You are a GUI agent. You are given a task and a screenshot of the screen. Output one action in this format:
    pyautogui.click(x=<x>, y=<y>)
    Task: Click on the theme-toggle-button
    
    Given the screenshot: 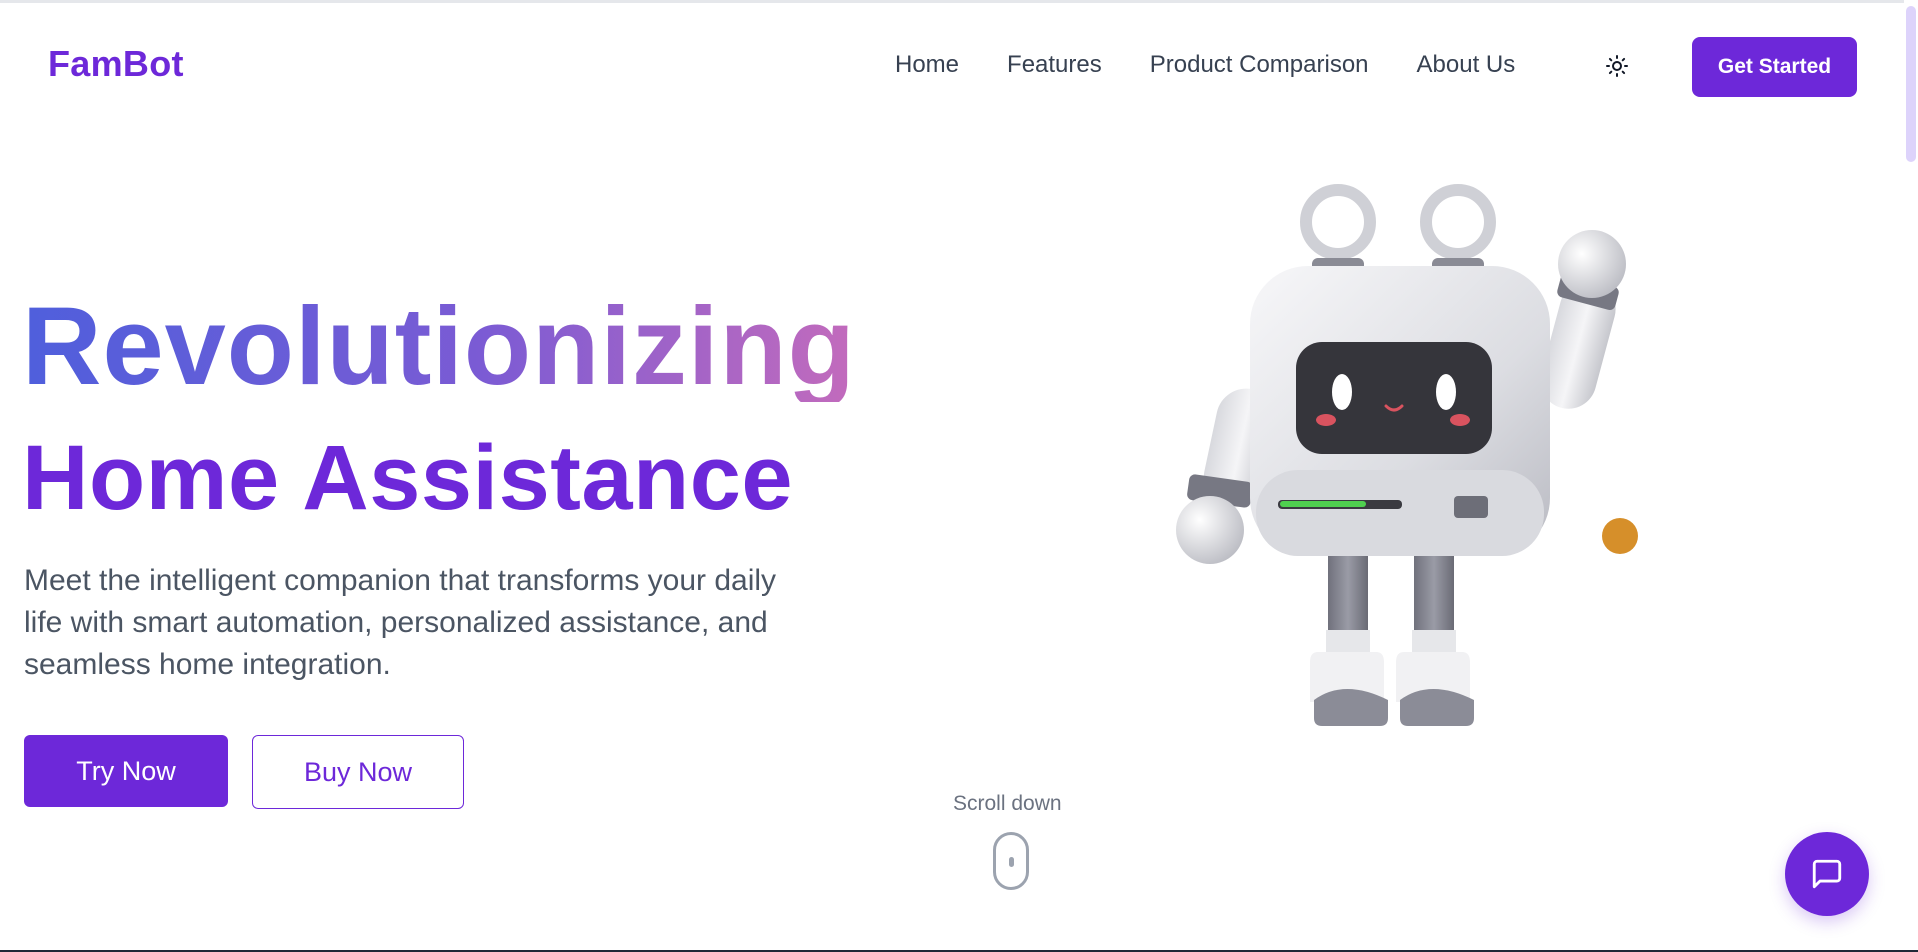 What is the action you would take?
    pyautogui.click(x=1617, y=66)
    